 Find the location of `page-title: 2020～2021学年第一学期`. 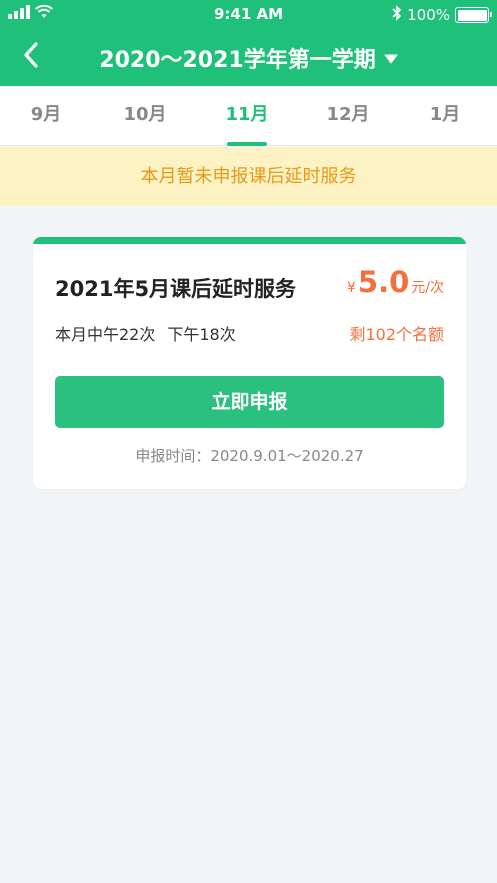

page-title: 2020～2021学年第一学期 is located at coordinates (237, 60).